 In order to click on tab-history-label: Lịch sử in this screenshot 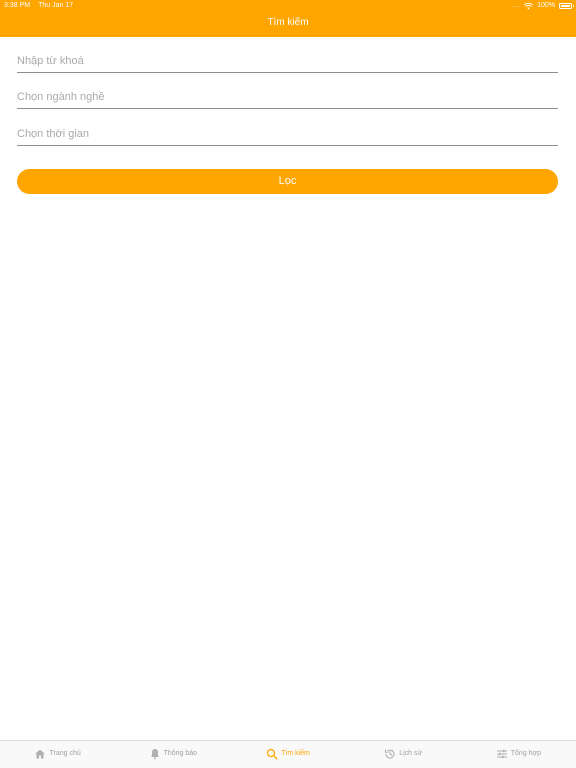, I will do `click(411, 753)`.